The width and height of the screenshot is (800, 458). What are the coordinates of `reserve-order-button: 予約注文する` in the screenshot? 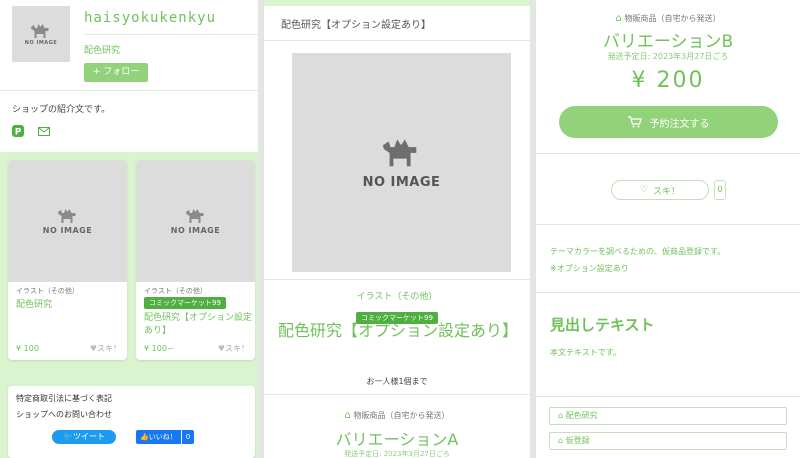 It's located at (668, 122).